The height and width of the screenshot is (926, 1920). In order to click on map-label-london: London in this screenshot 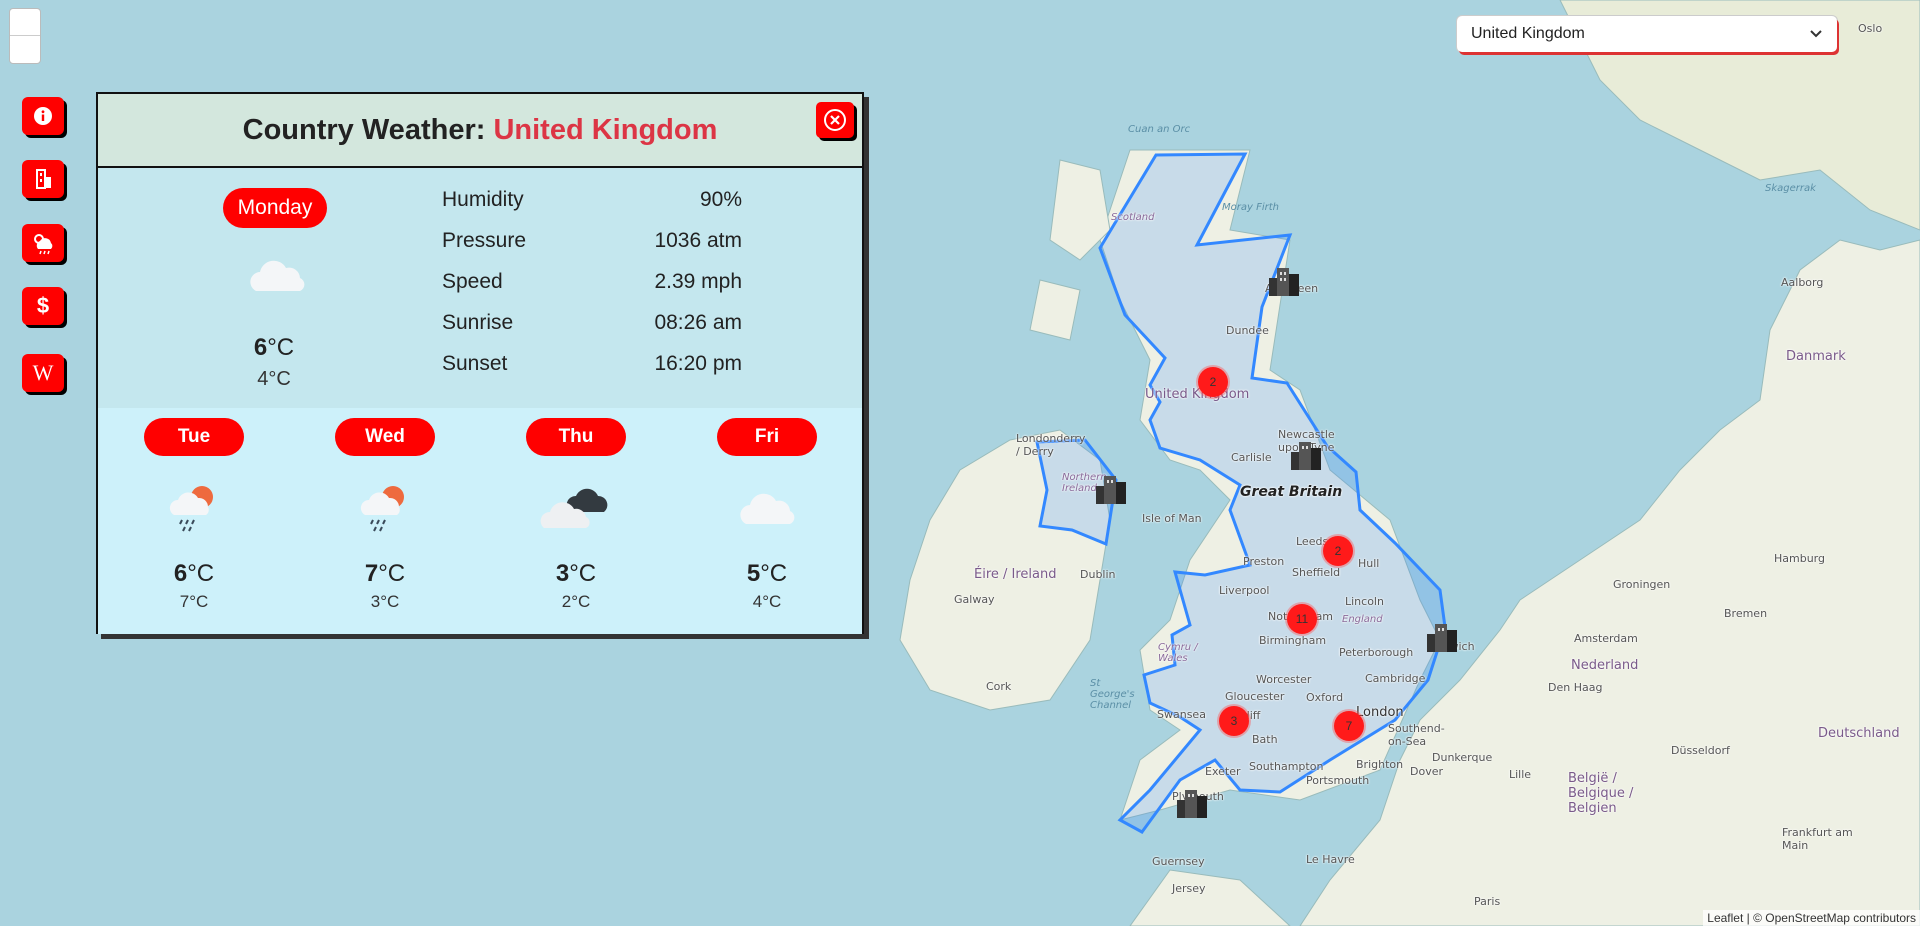, I will do `click(1380, 712)`.